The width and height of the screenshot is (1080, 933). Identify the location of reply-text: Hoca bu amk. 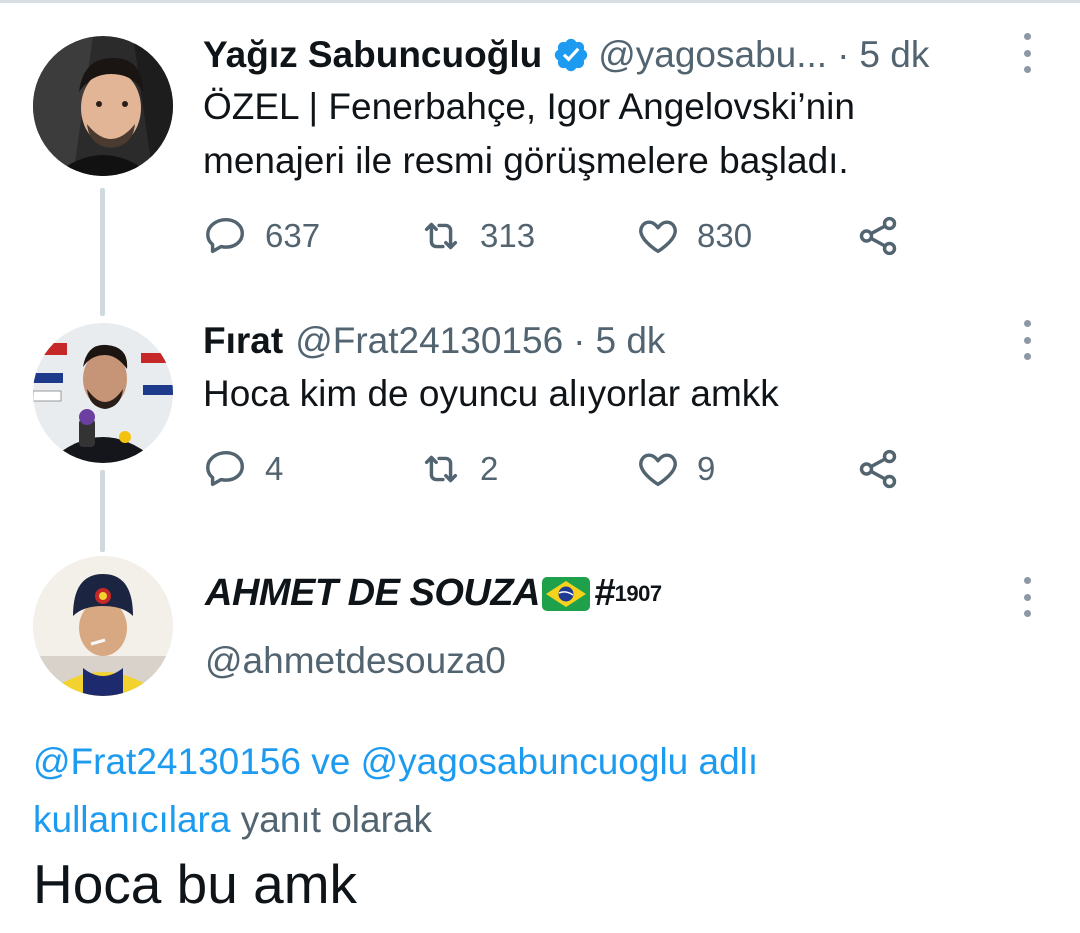
(195, 884).